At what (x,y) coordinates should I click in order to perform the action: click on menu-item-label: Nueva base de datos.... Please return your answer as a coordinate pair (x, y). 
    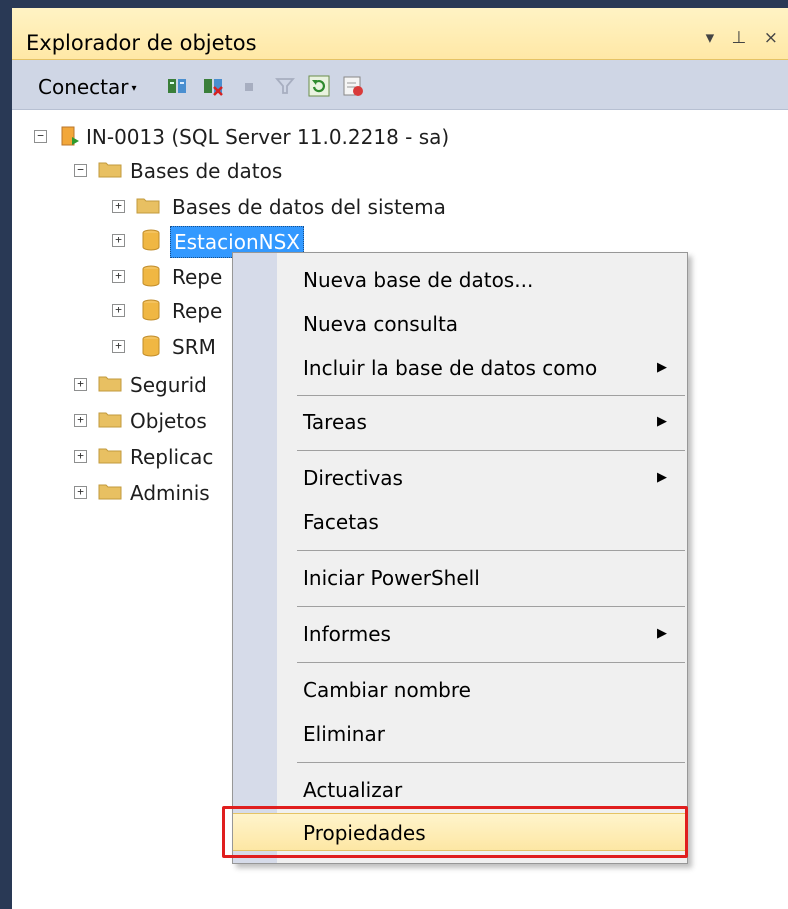
    Looking at the image, I should click on (418, 280).